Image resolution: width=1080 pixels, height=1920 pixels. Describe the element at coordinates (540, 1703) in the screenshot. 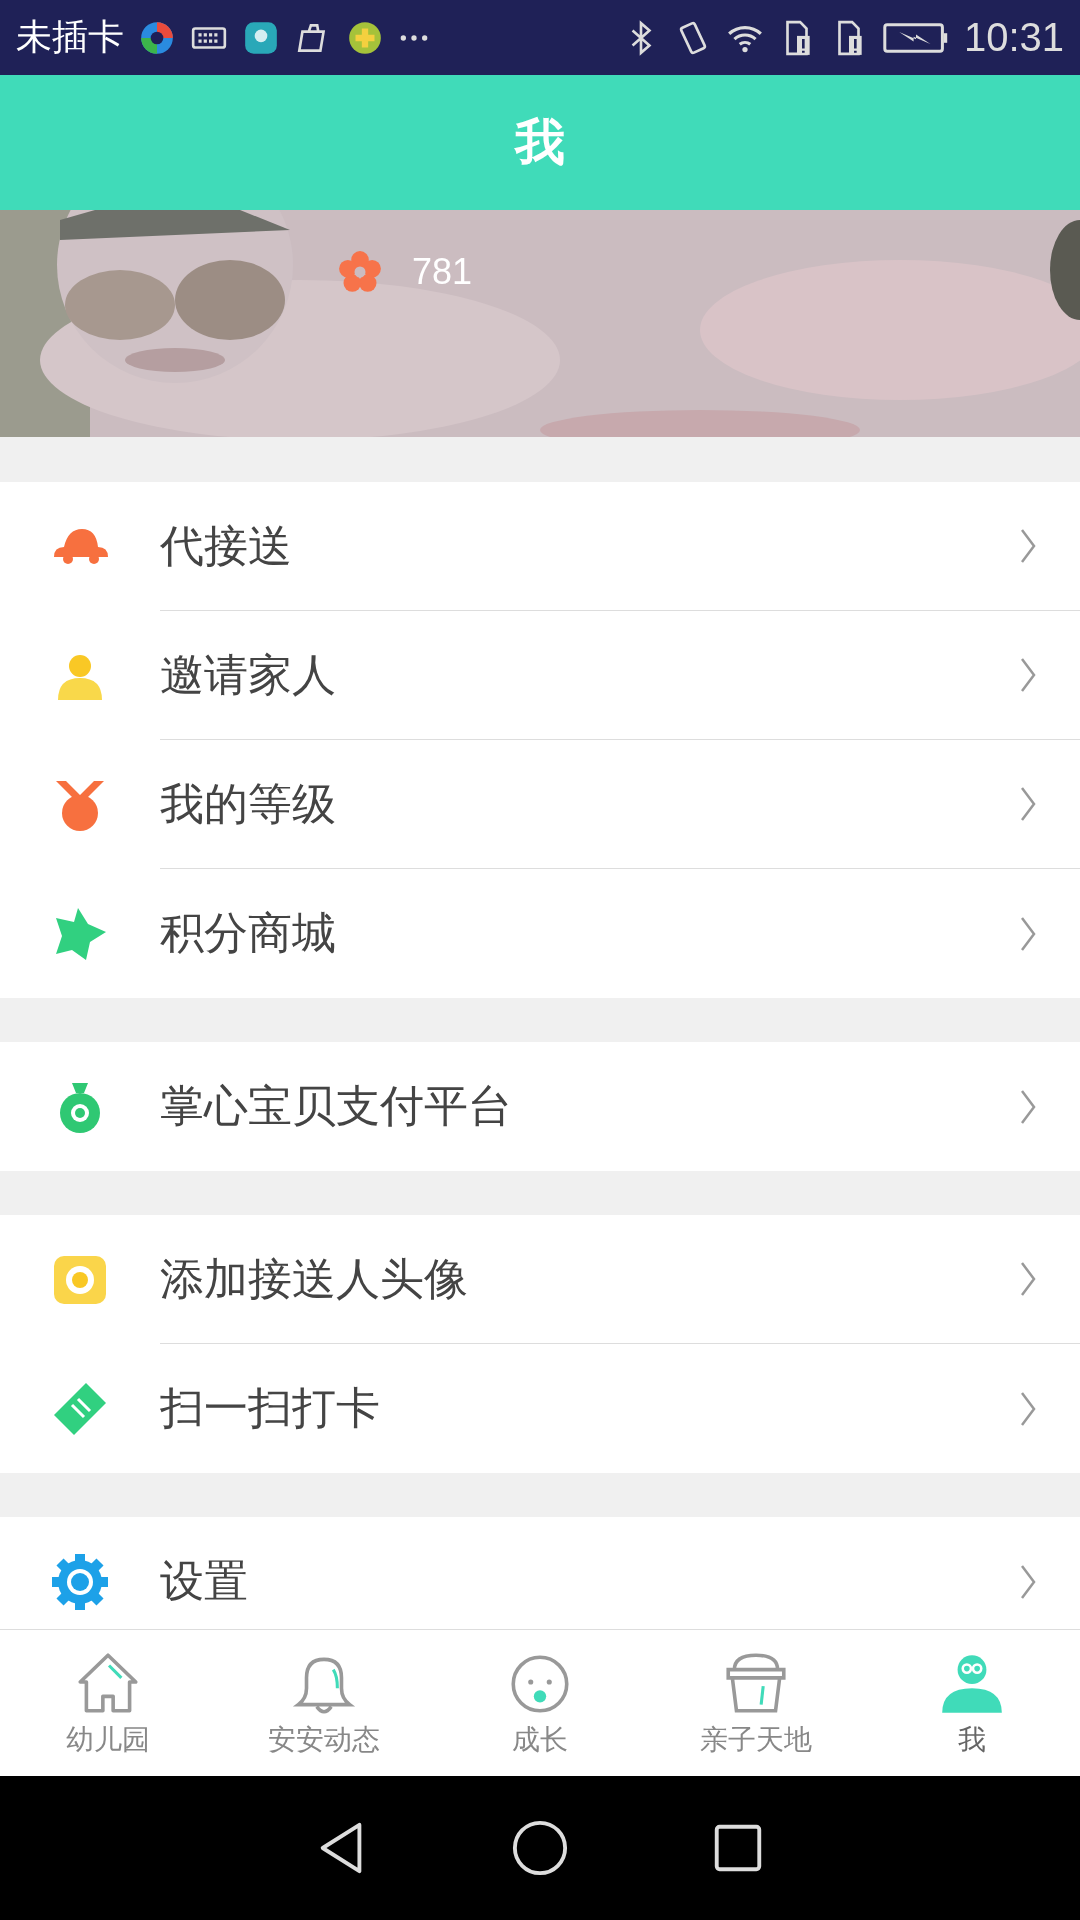

I see `nav-tab: 成长` at that location.